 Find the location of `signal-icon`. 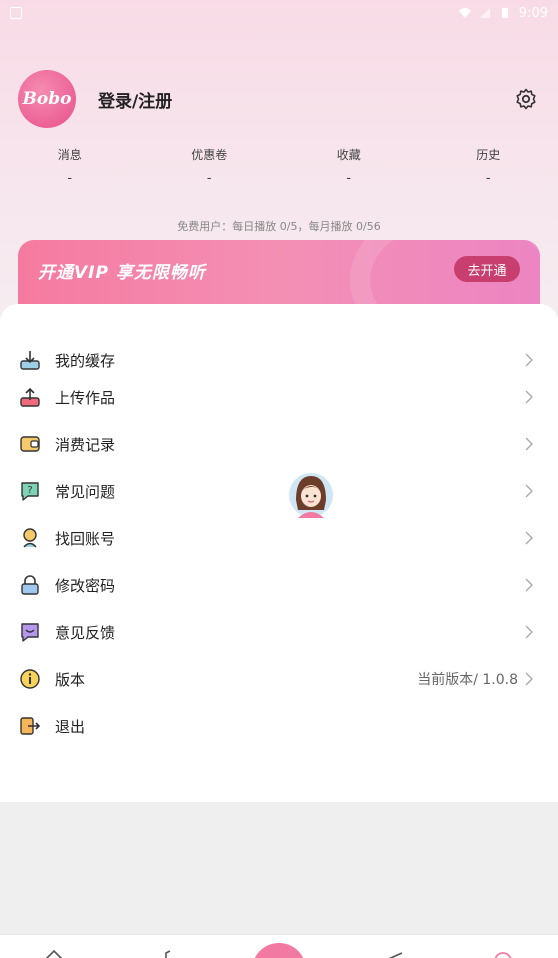

signal-icon is located at coordinates (484, 13).